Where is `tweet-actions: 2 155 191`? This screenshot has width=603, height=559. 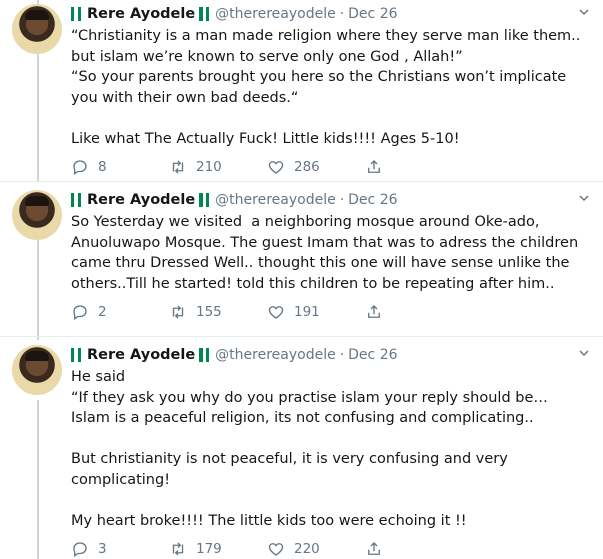
tweet-actions: 2 155 191 is located at coordinates (331, 312).